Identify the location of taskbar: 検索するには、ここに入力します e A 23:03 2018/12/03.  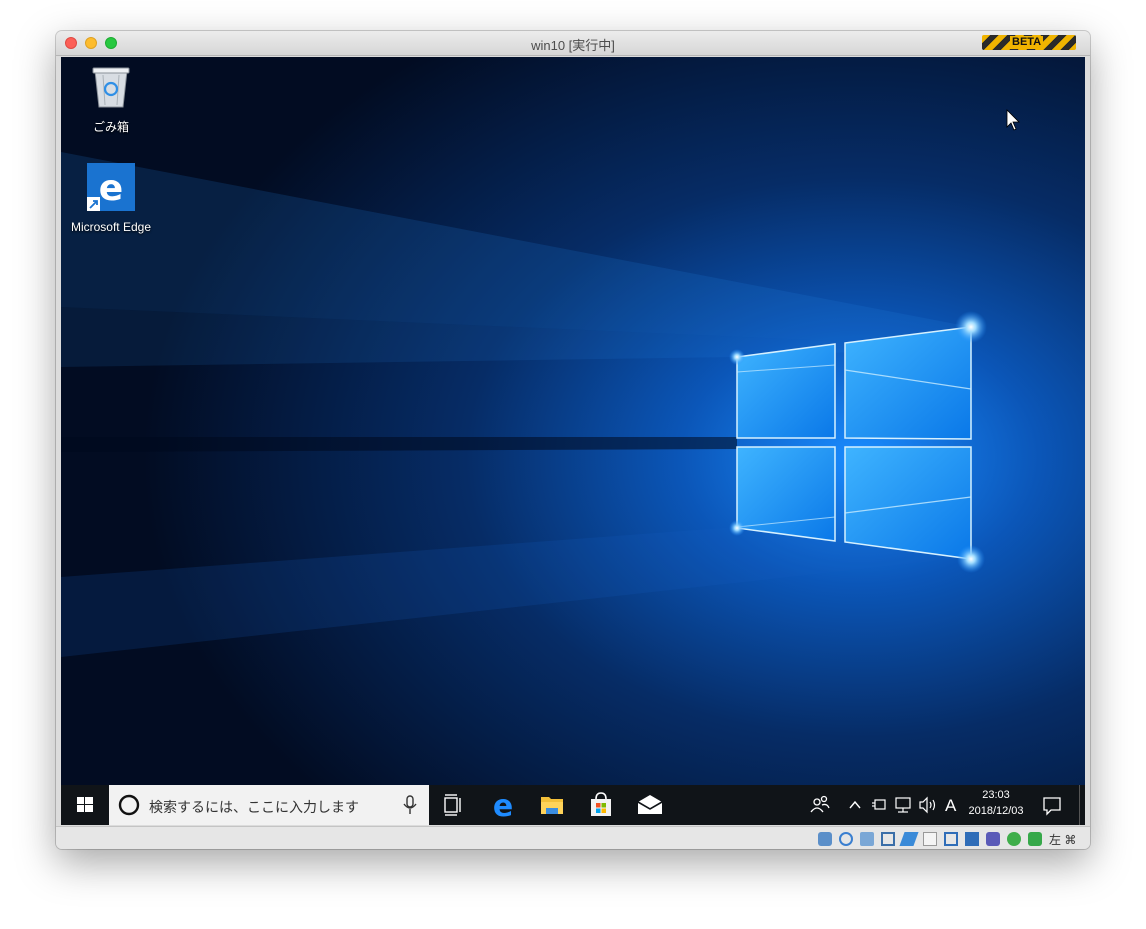
(573, 805).